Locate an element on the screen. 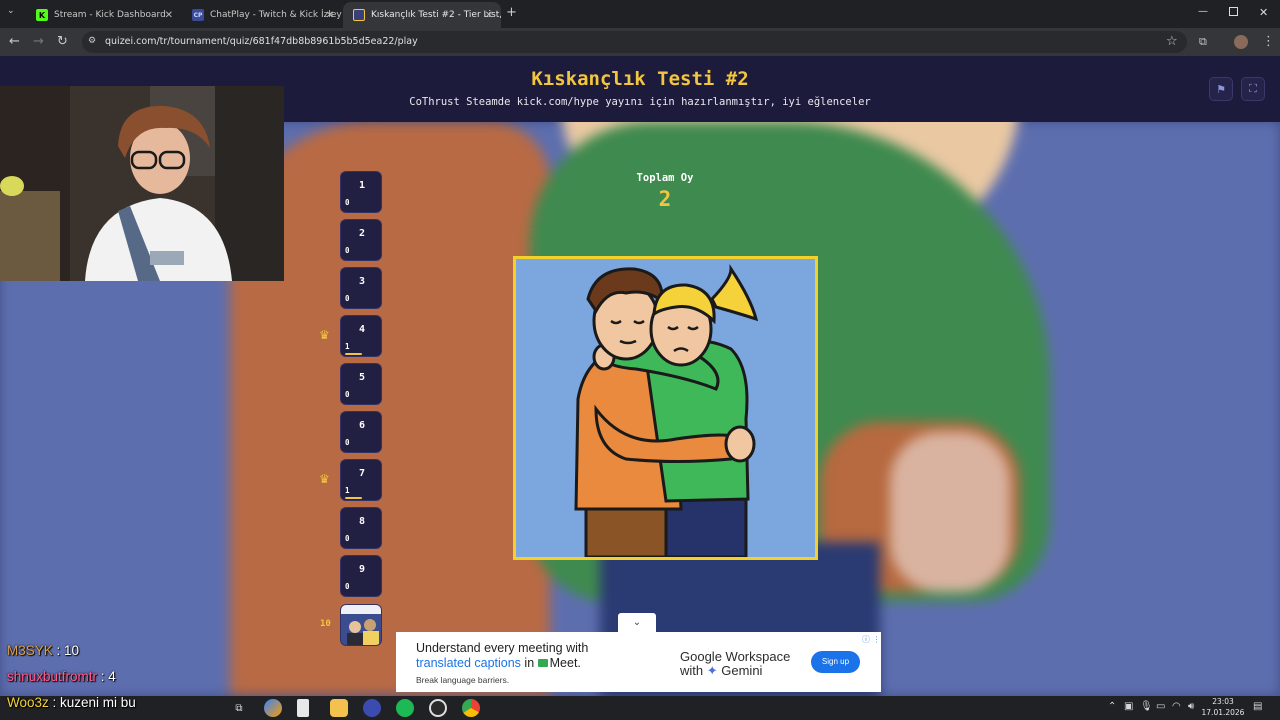 Image resolution: width=1280 pixels, height=720 pixels. reload-icon: ↻ is located at coordinates (62, 42).